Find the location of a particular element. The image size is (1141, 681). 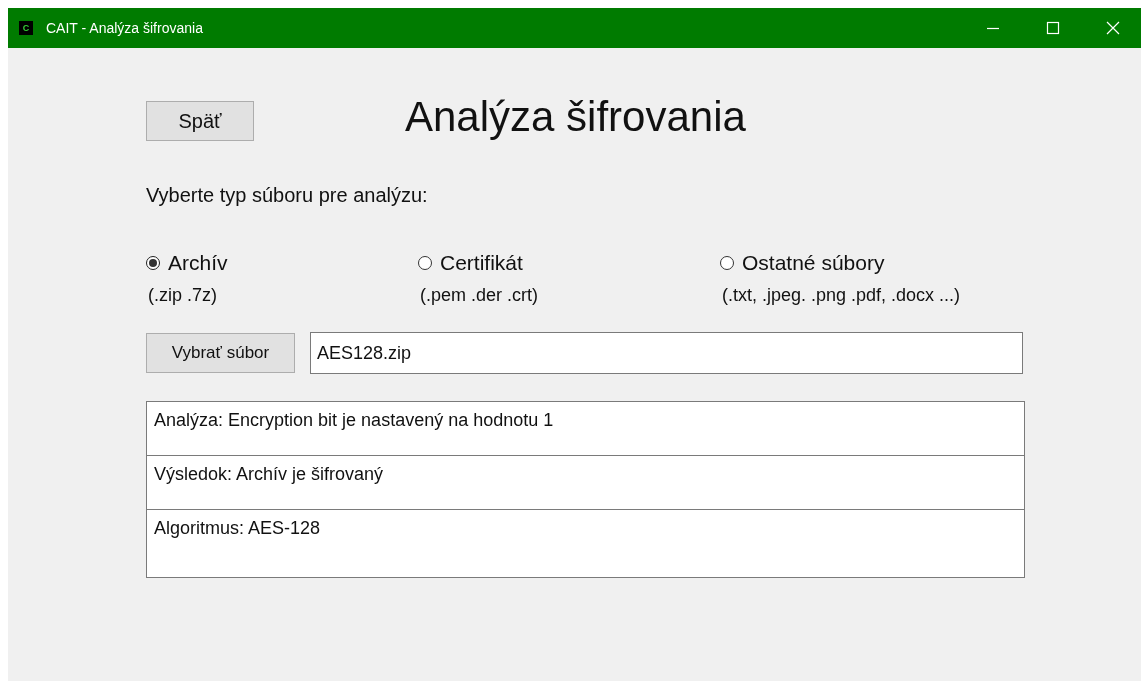

close-icon is located at coordinates (1113, 28).